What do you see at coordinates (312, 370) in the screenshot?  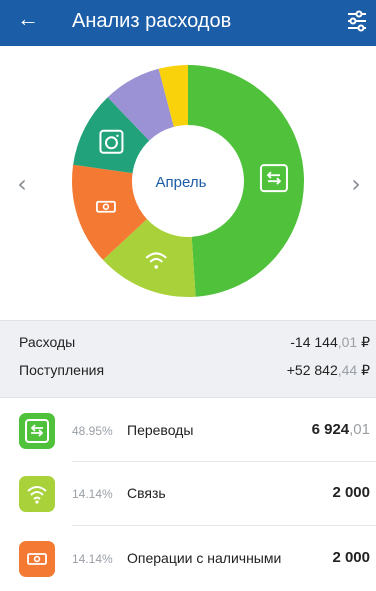 I see `income-int: +52 842` at bounding box center [312, 370].